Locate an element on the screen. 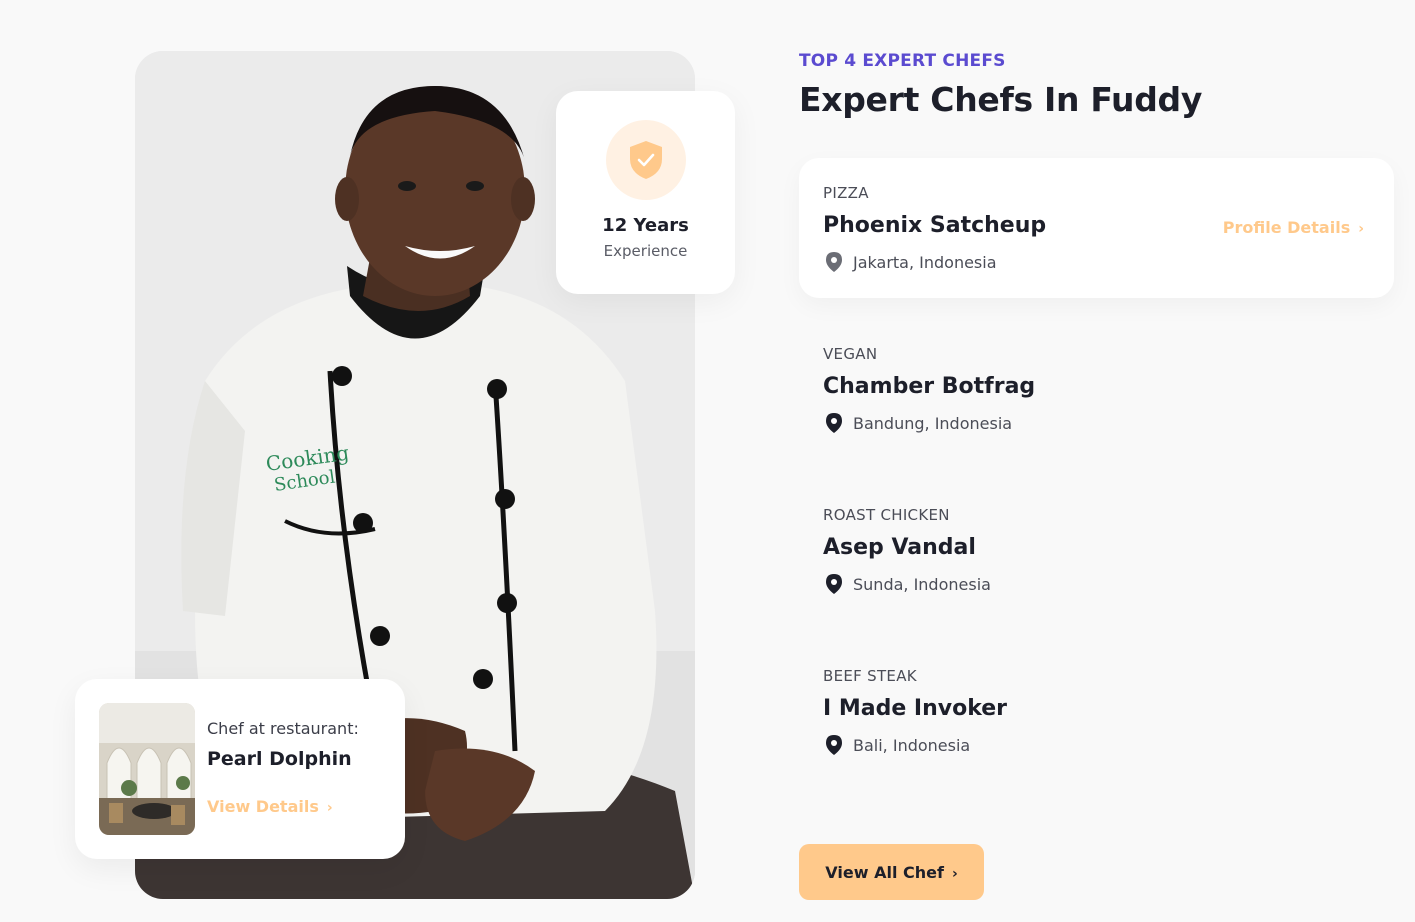 The image size is (1415, 922). view-details-label: View Details is located at coordinates (263, 806).